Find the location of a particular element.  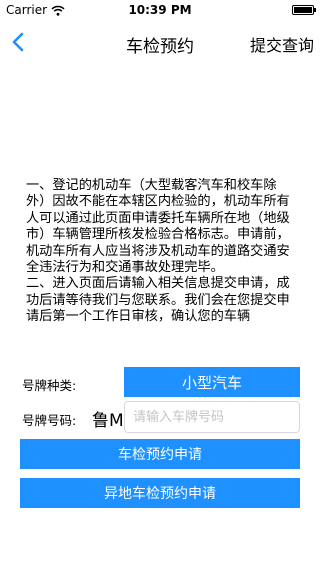

inspection-appointment-button: 车检预约申请 is located at coordinates (160, 454).